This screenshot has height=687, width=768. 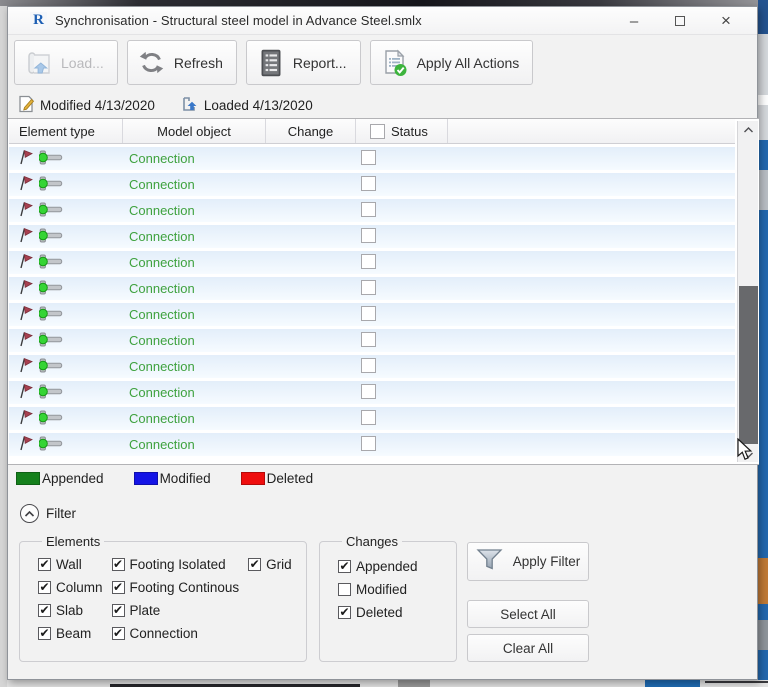 I want to click on clear-all-button: Clear All, so click(x=528, y=648).